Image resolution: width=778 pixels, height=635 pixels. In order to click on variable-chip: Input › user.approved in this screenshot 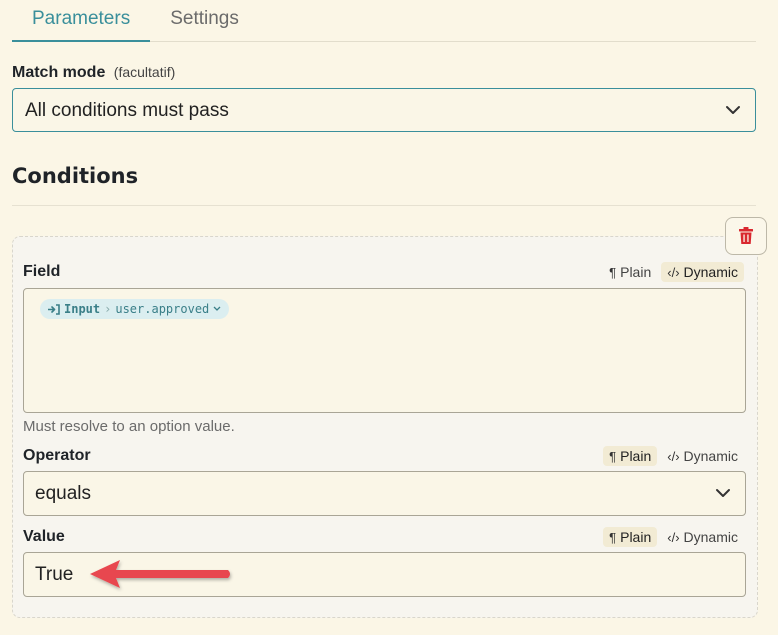, I will do `click(135, 309)`.